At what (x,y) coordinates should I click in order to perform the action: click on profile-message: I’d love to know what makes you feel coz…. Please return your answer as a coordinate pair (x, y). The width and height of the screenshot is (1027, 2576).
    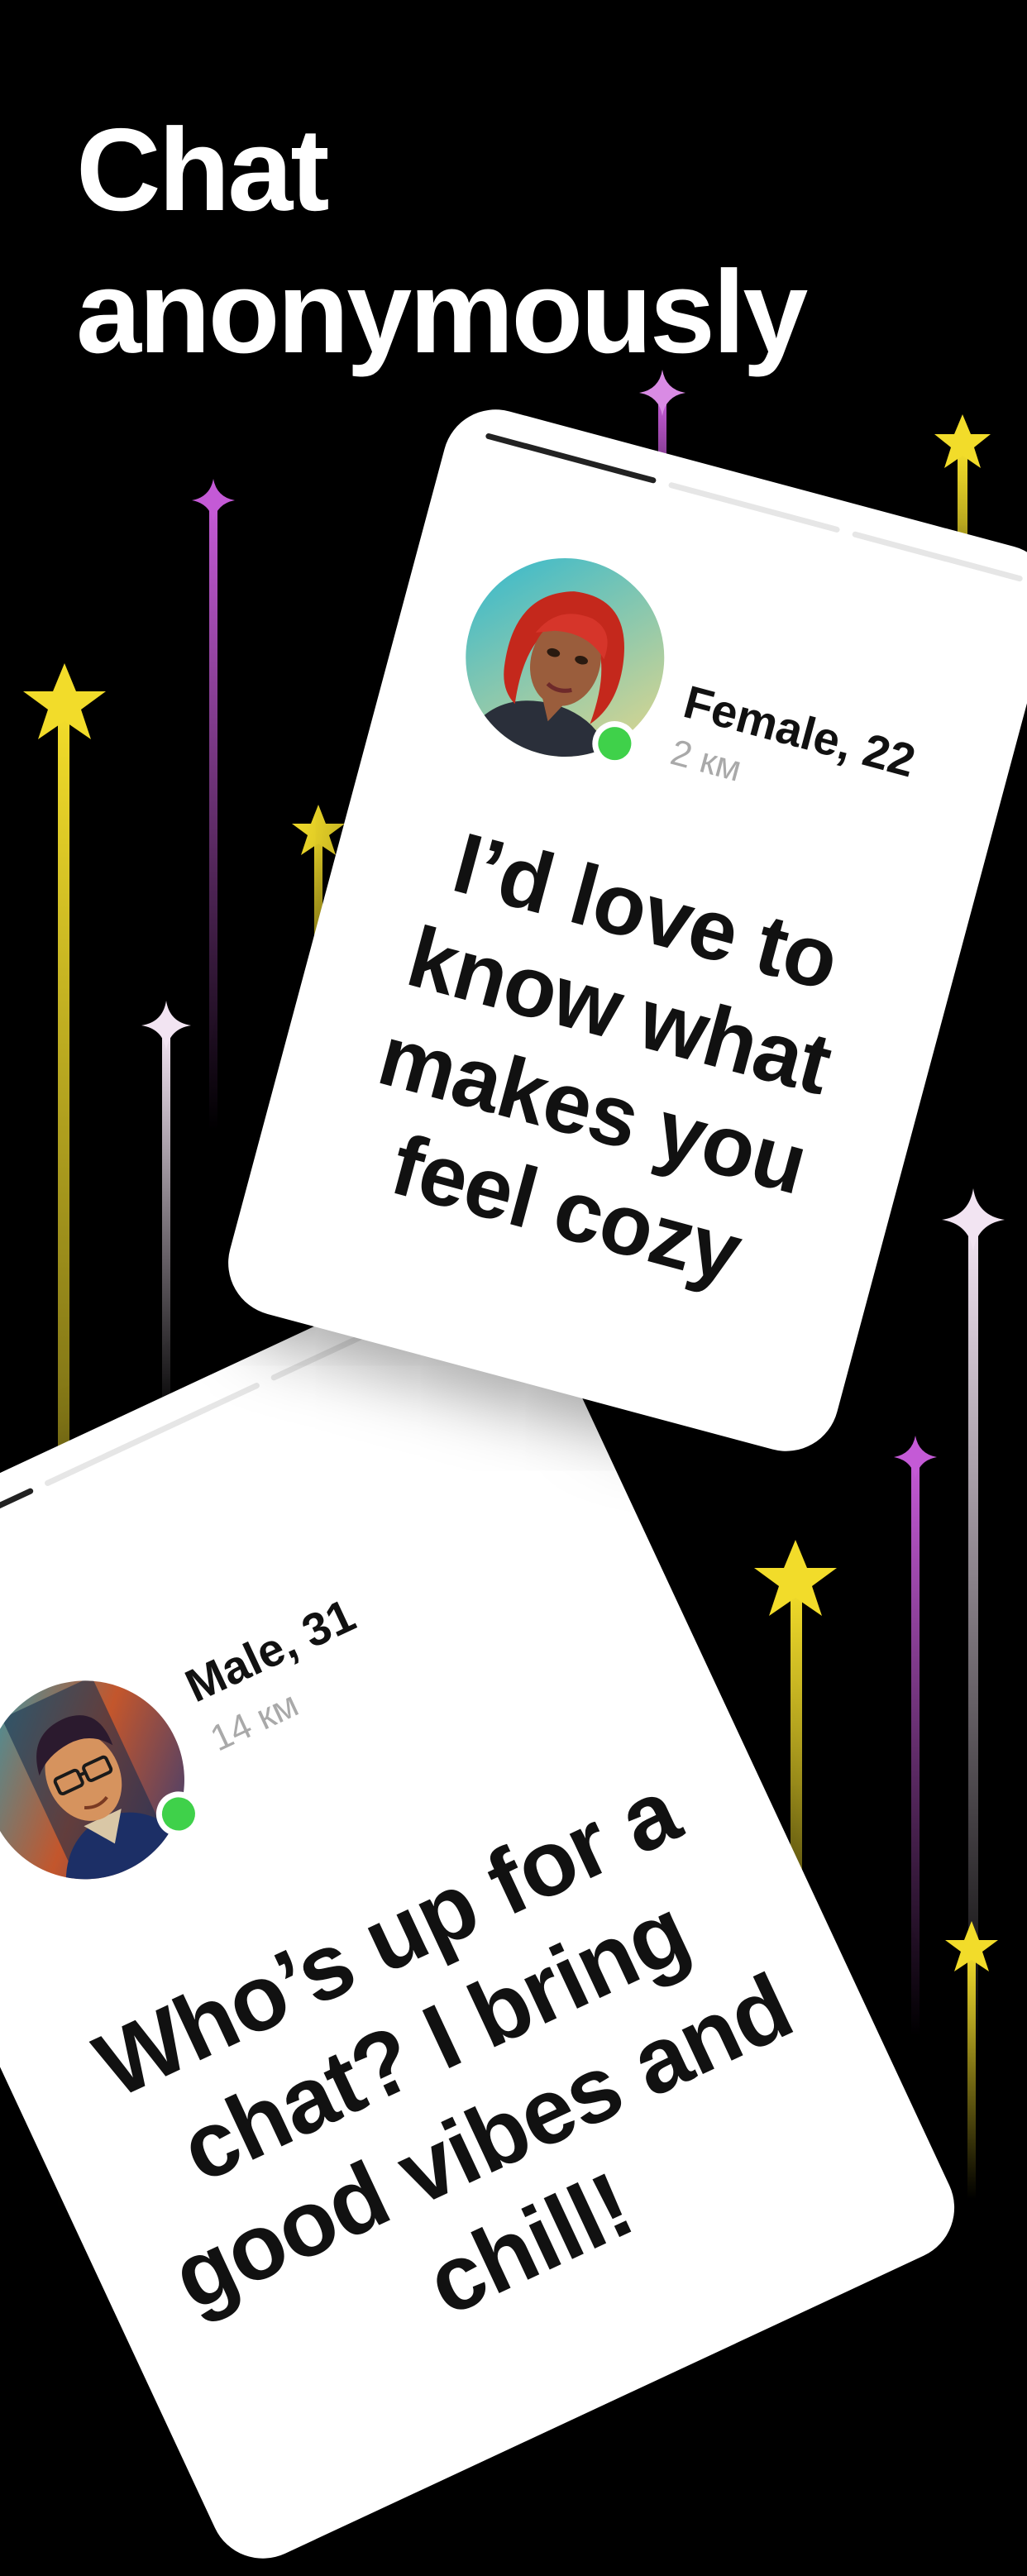
    Looking at the image, I should click on (609, 1058).